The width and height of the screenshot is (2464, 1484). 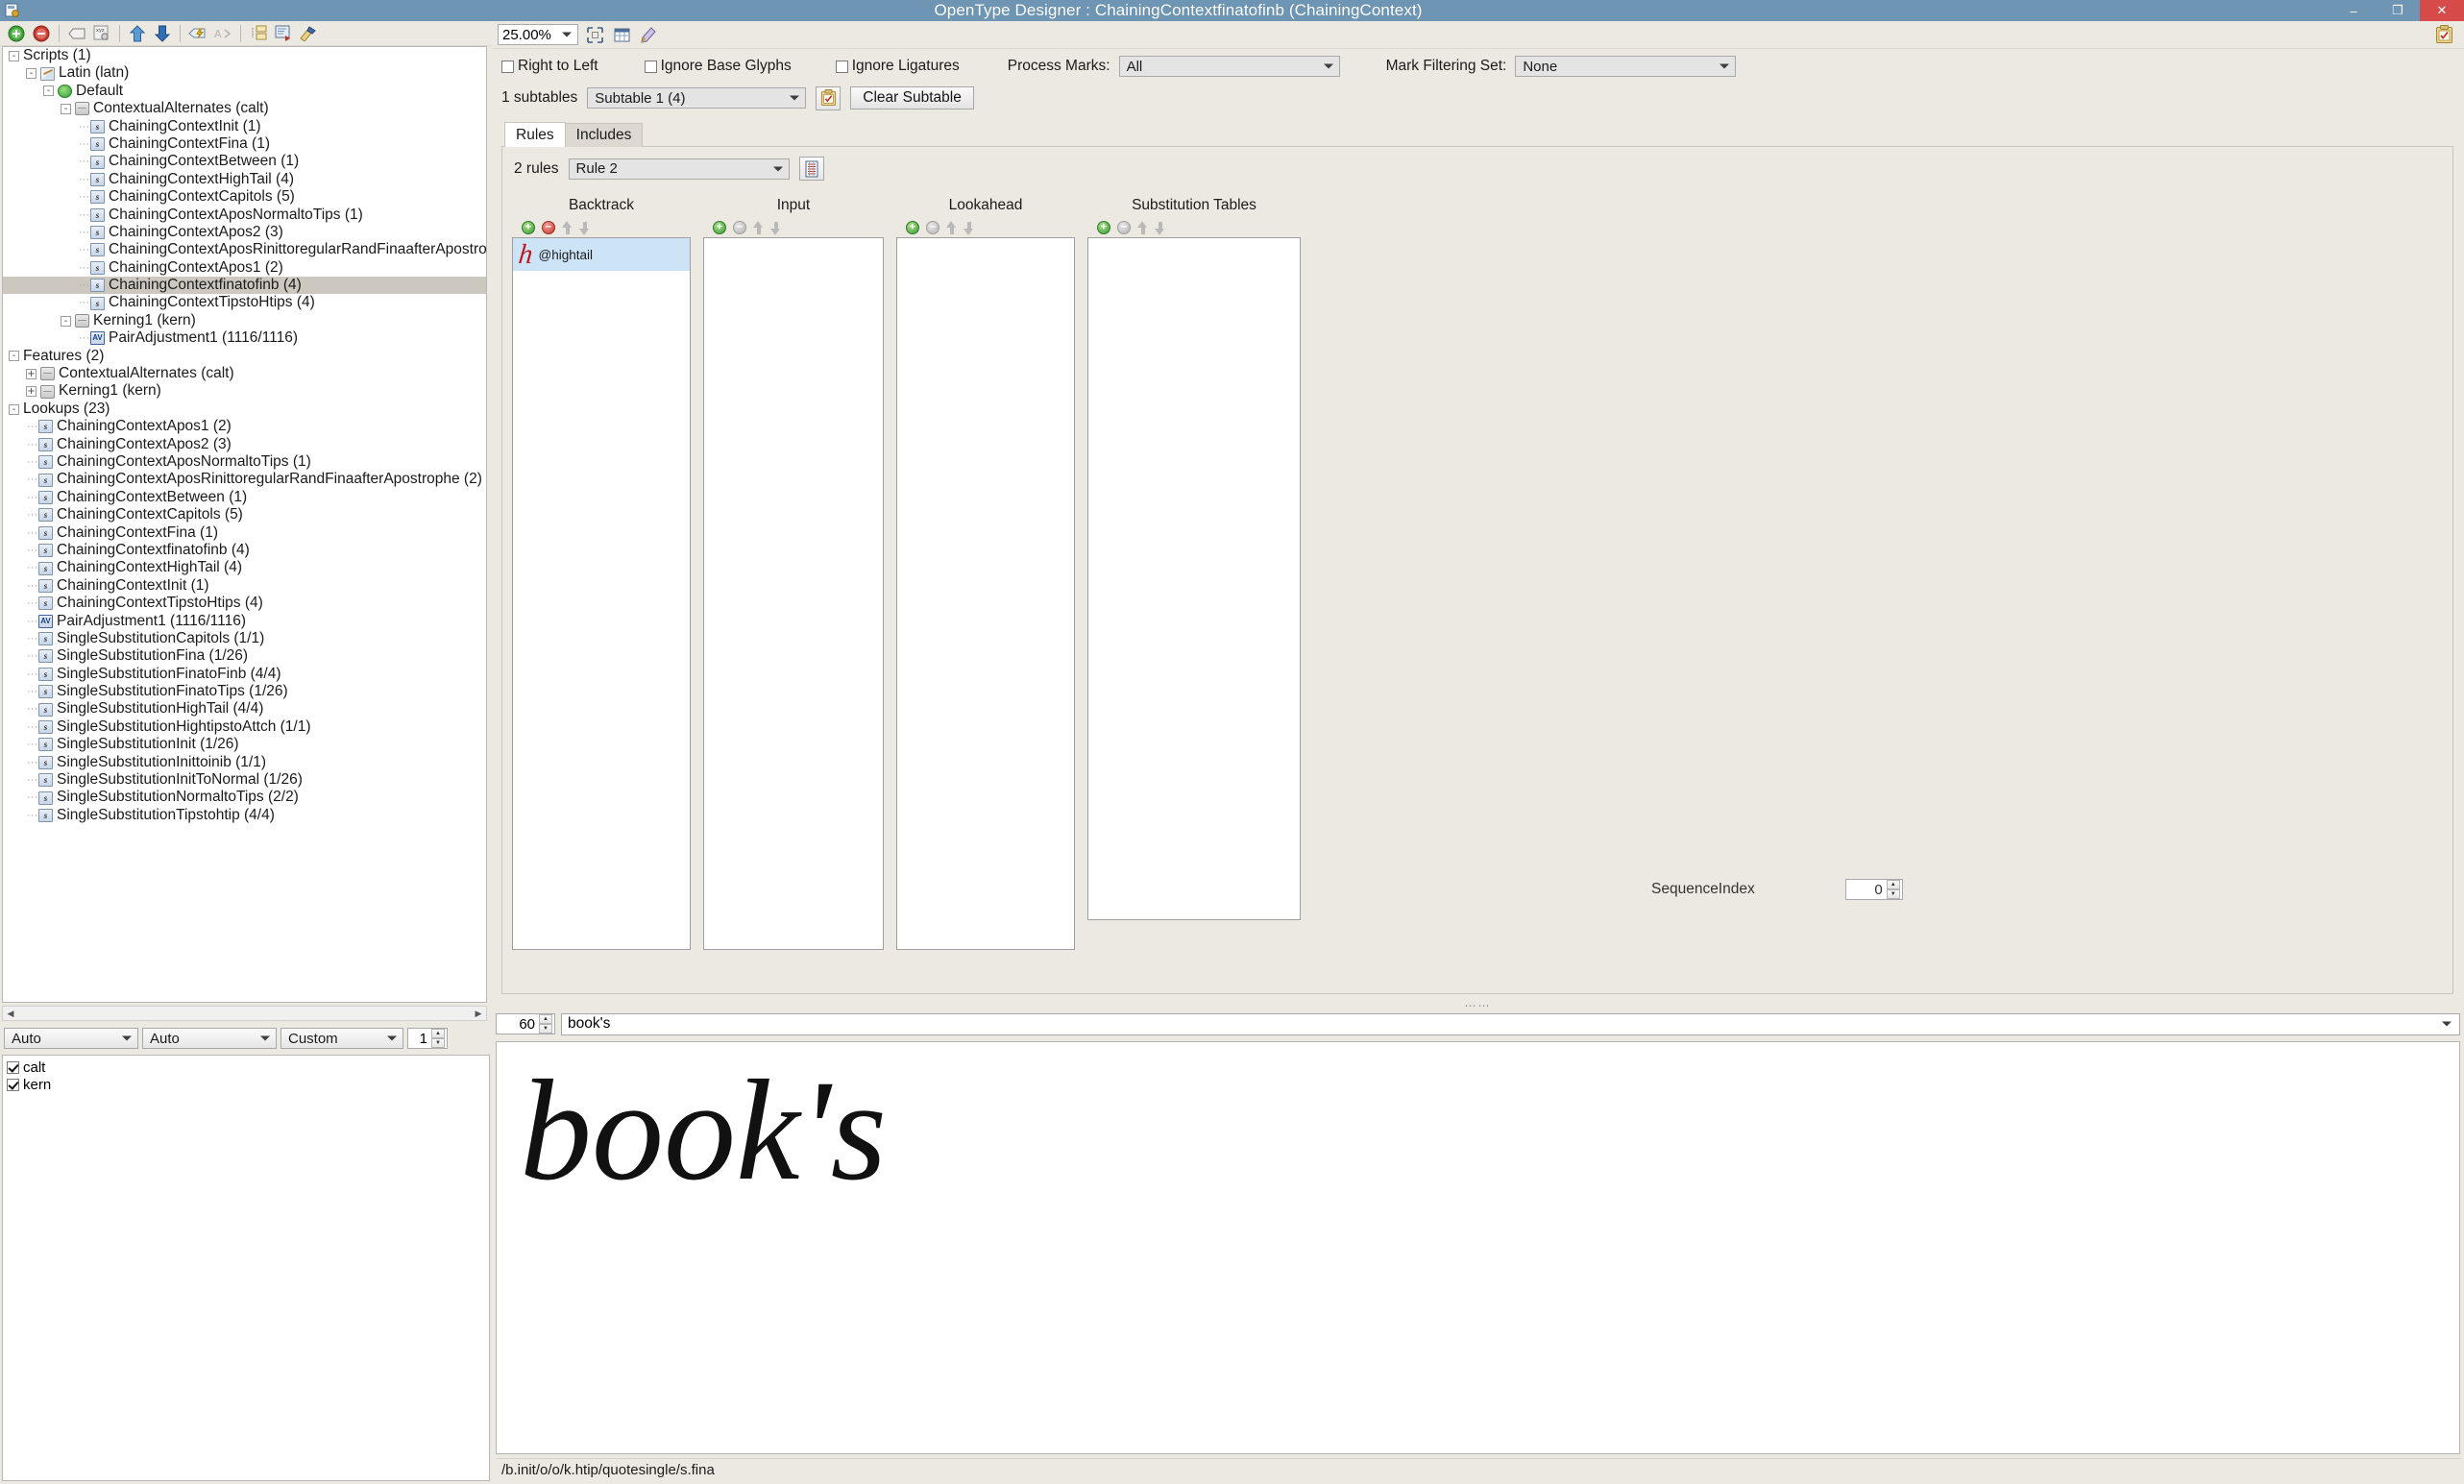 What do you see at coordinates (245, 709) in the screenshot?
I see `tree-node: ··· s SingleSubstitutionHighTail (4/4)` at bounding box center [245, 709].